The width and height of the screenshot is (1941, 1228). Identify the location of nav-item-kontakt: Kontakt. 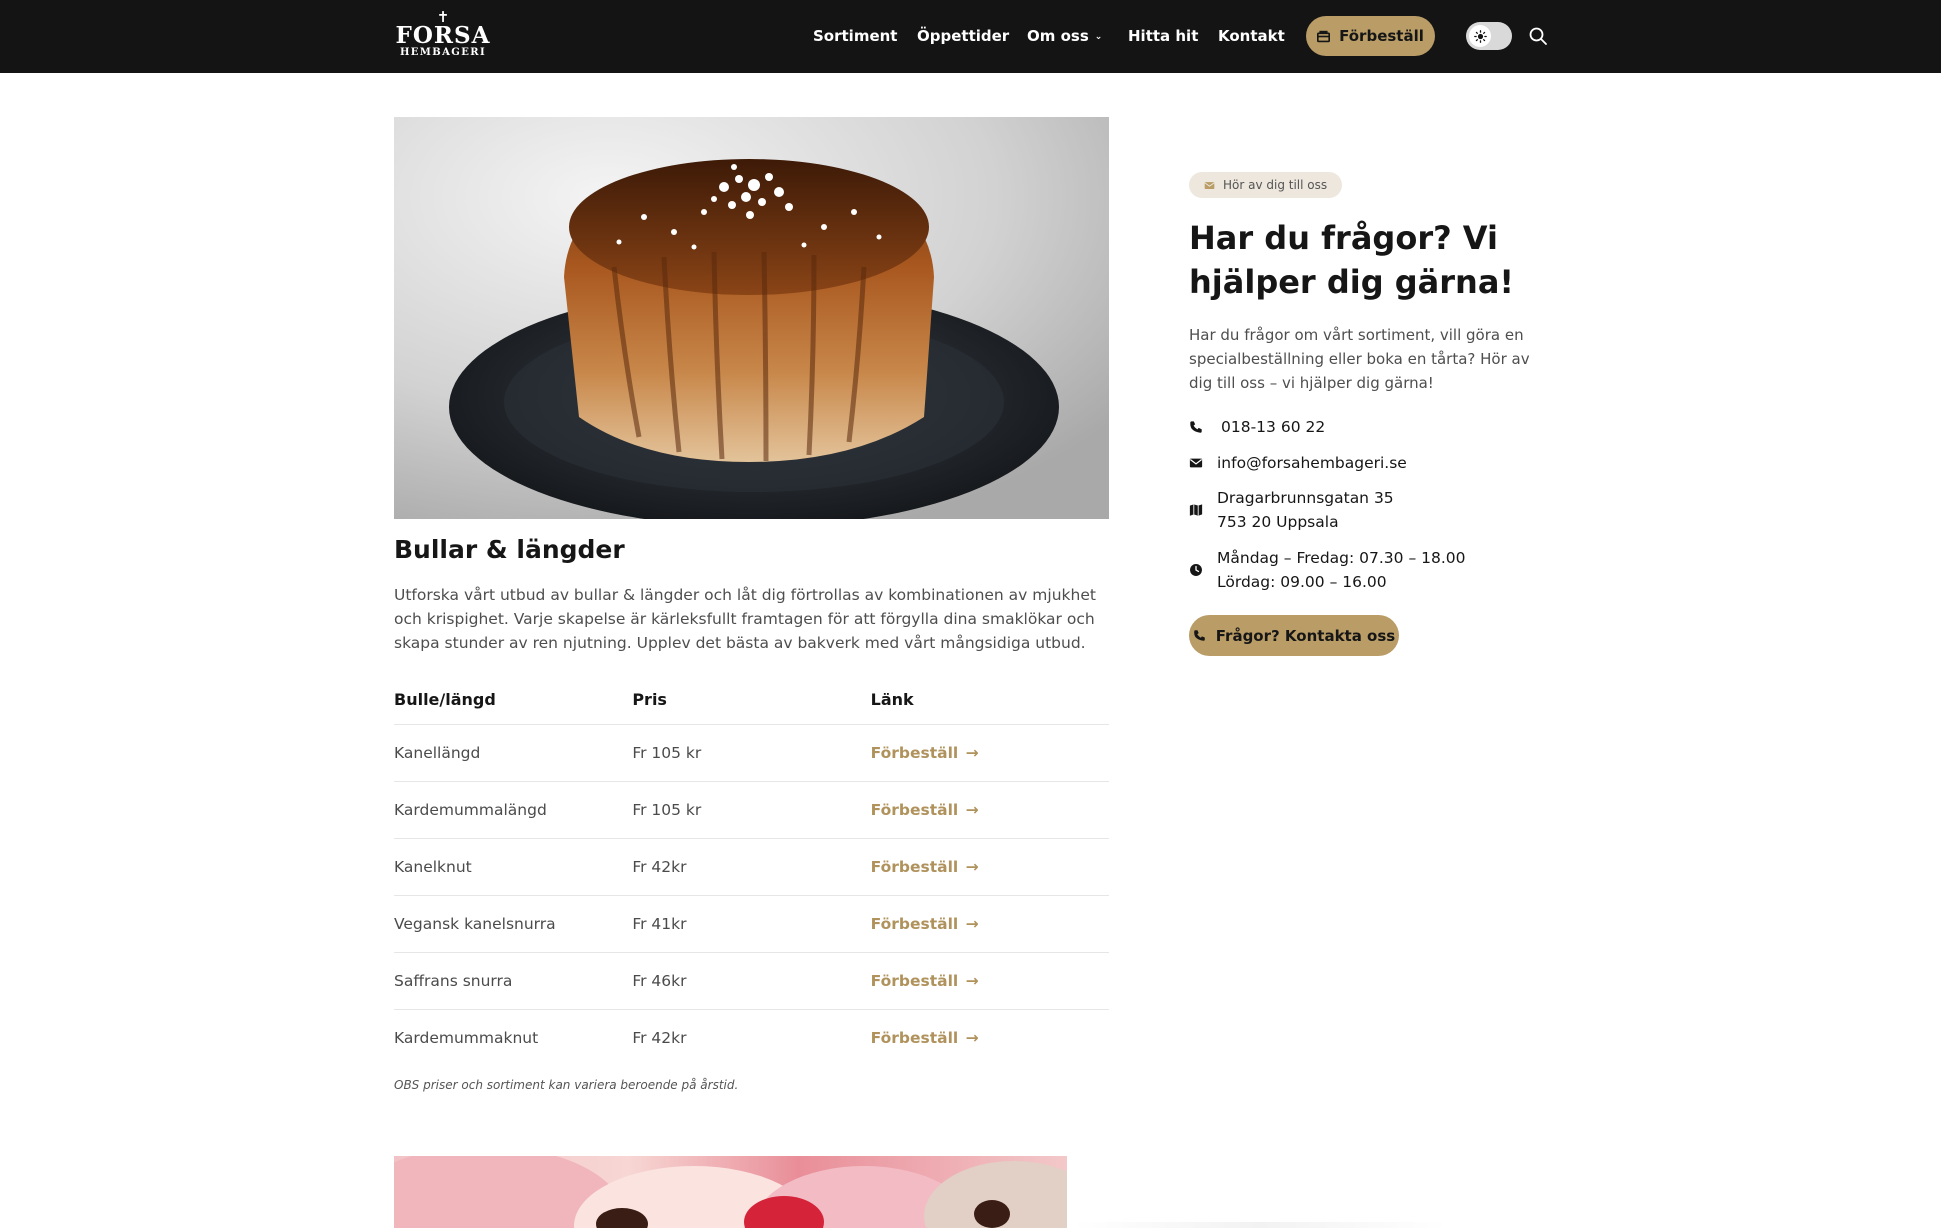
(1251, 36).